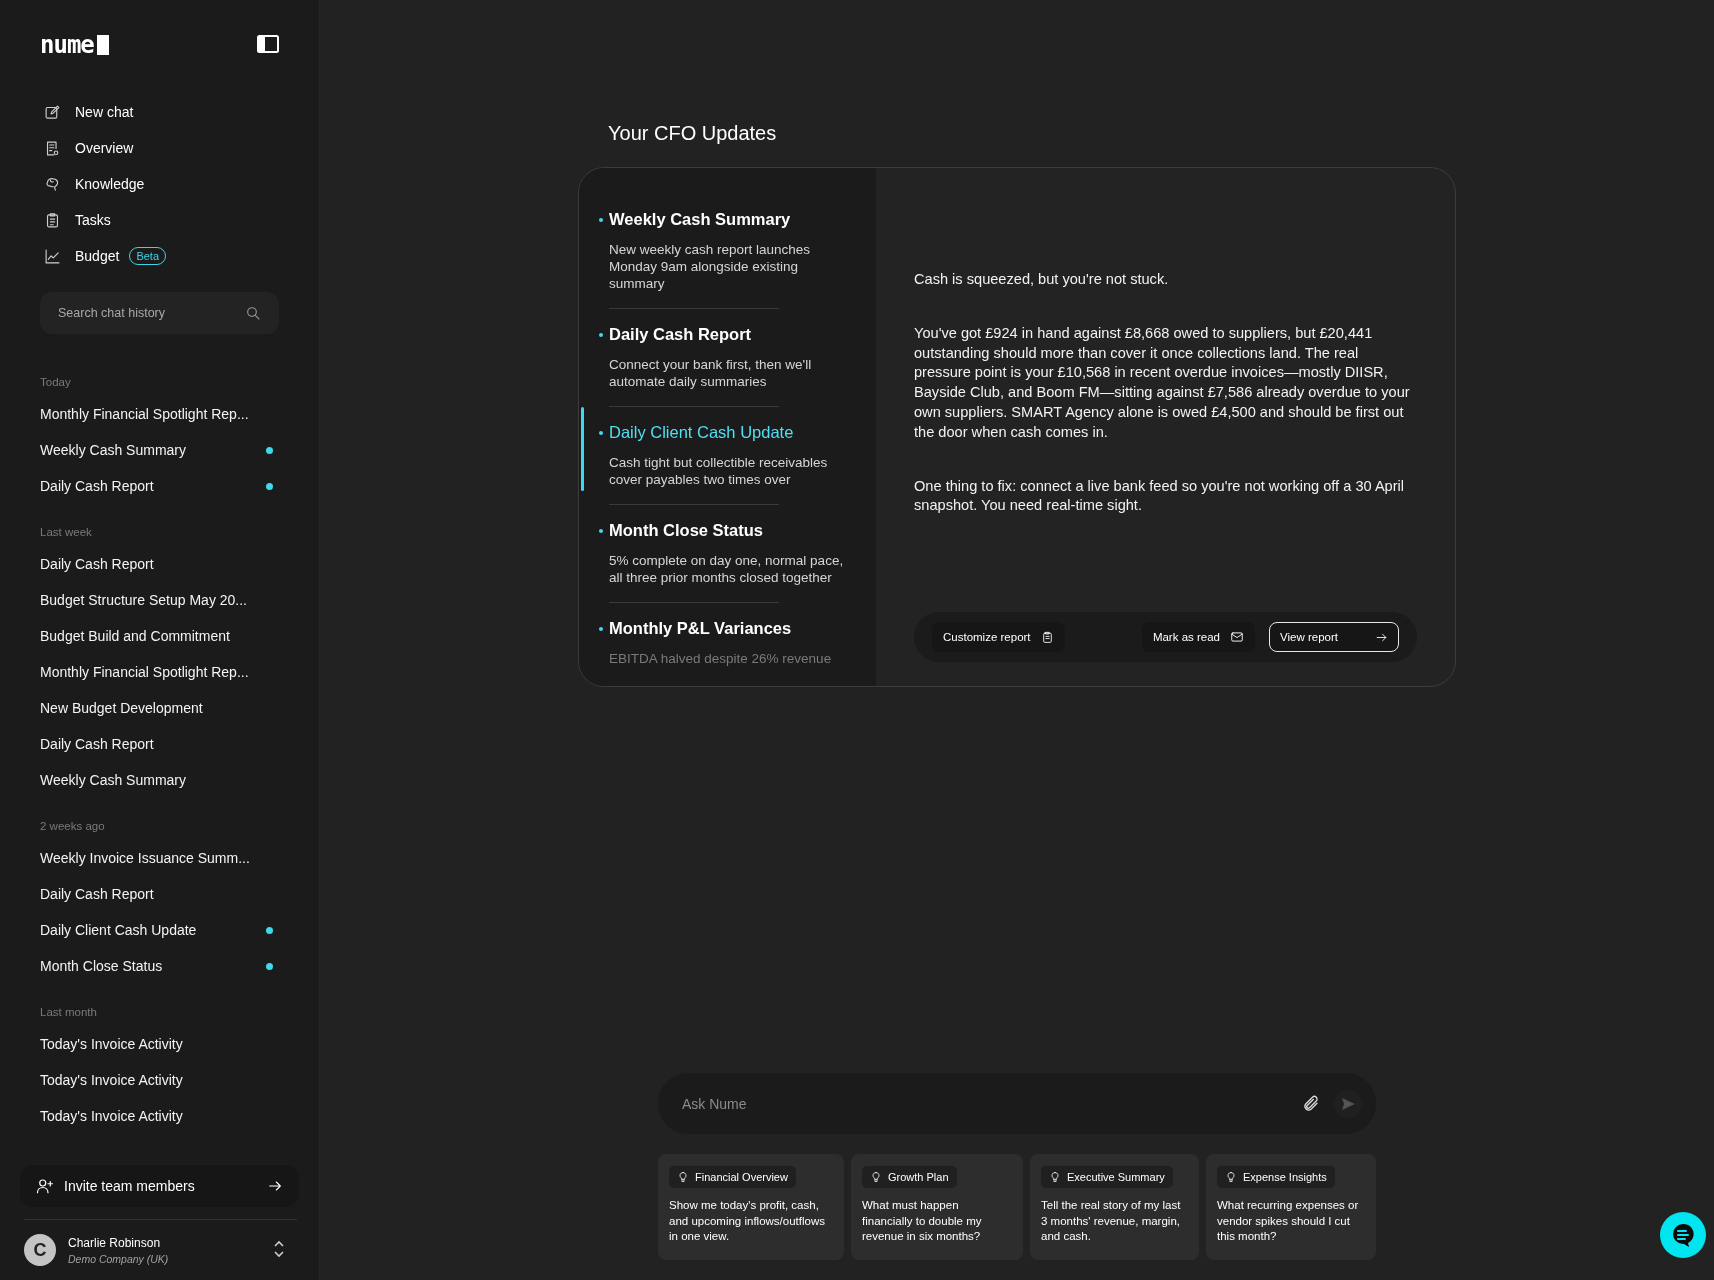 The image size is (1714, 1280). What do you see at coordinates (105, 256) in the screenshot?
I see `nav-item: Budget Beta` at bounding box center [105, 256].